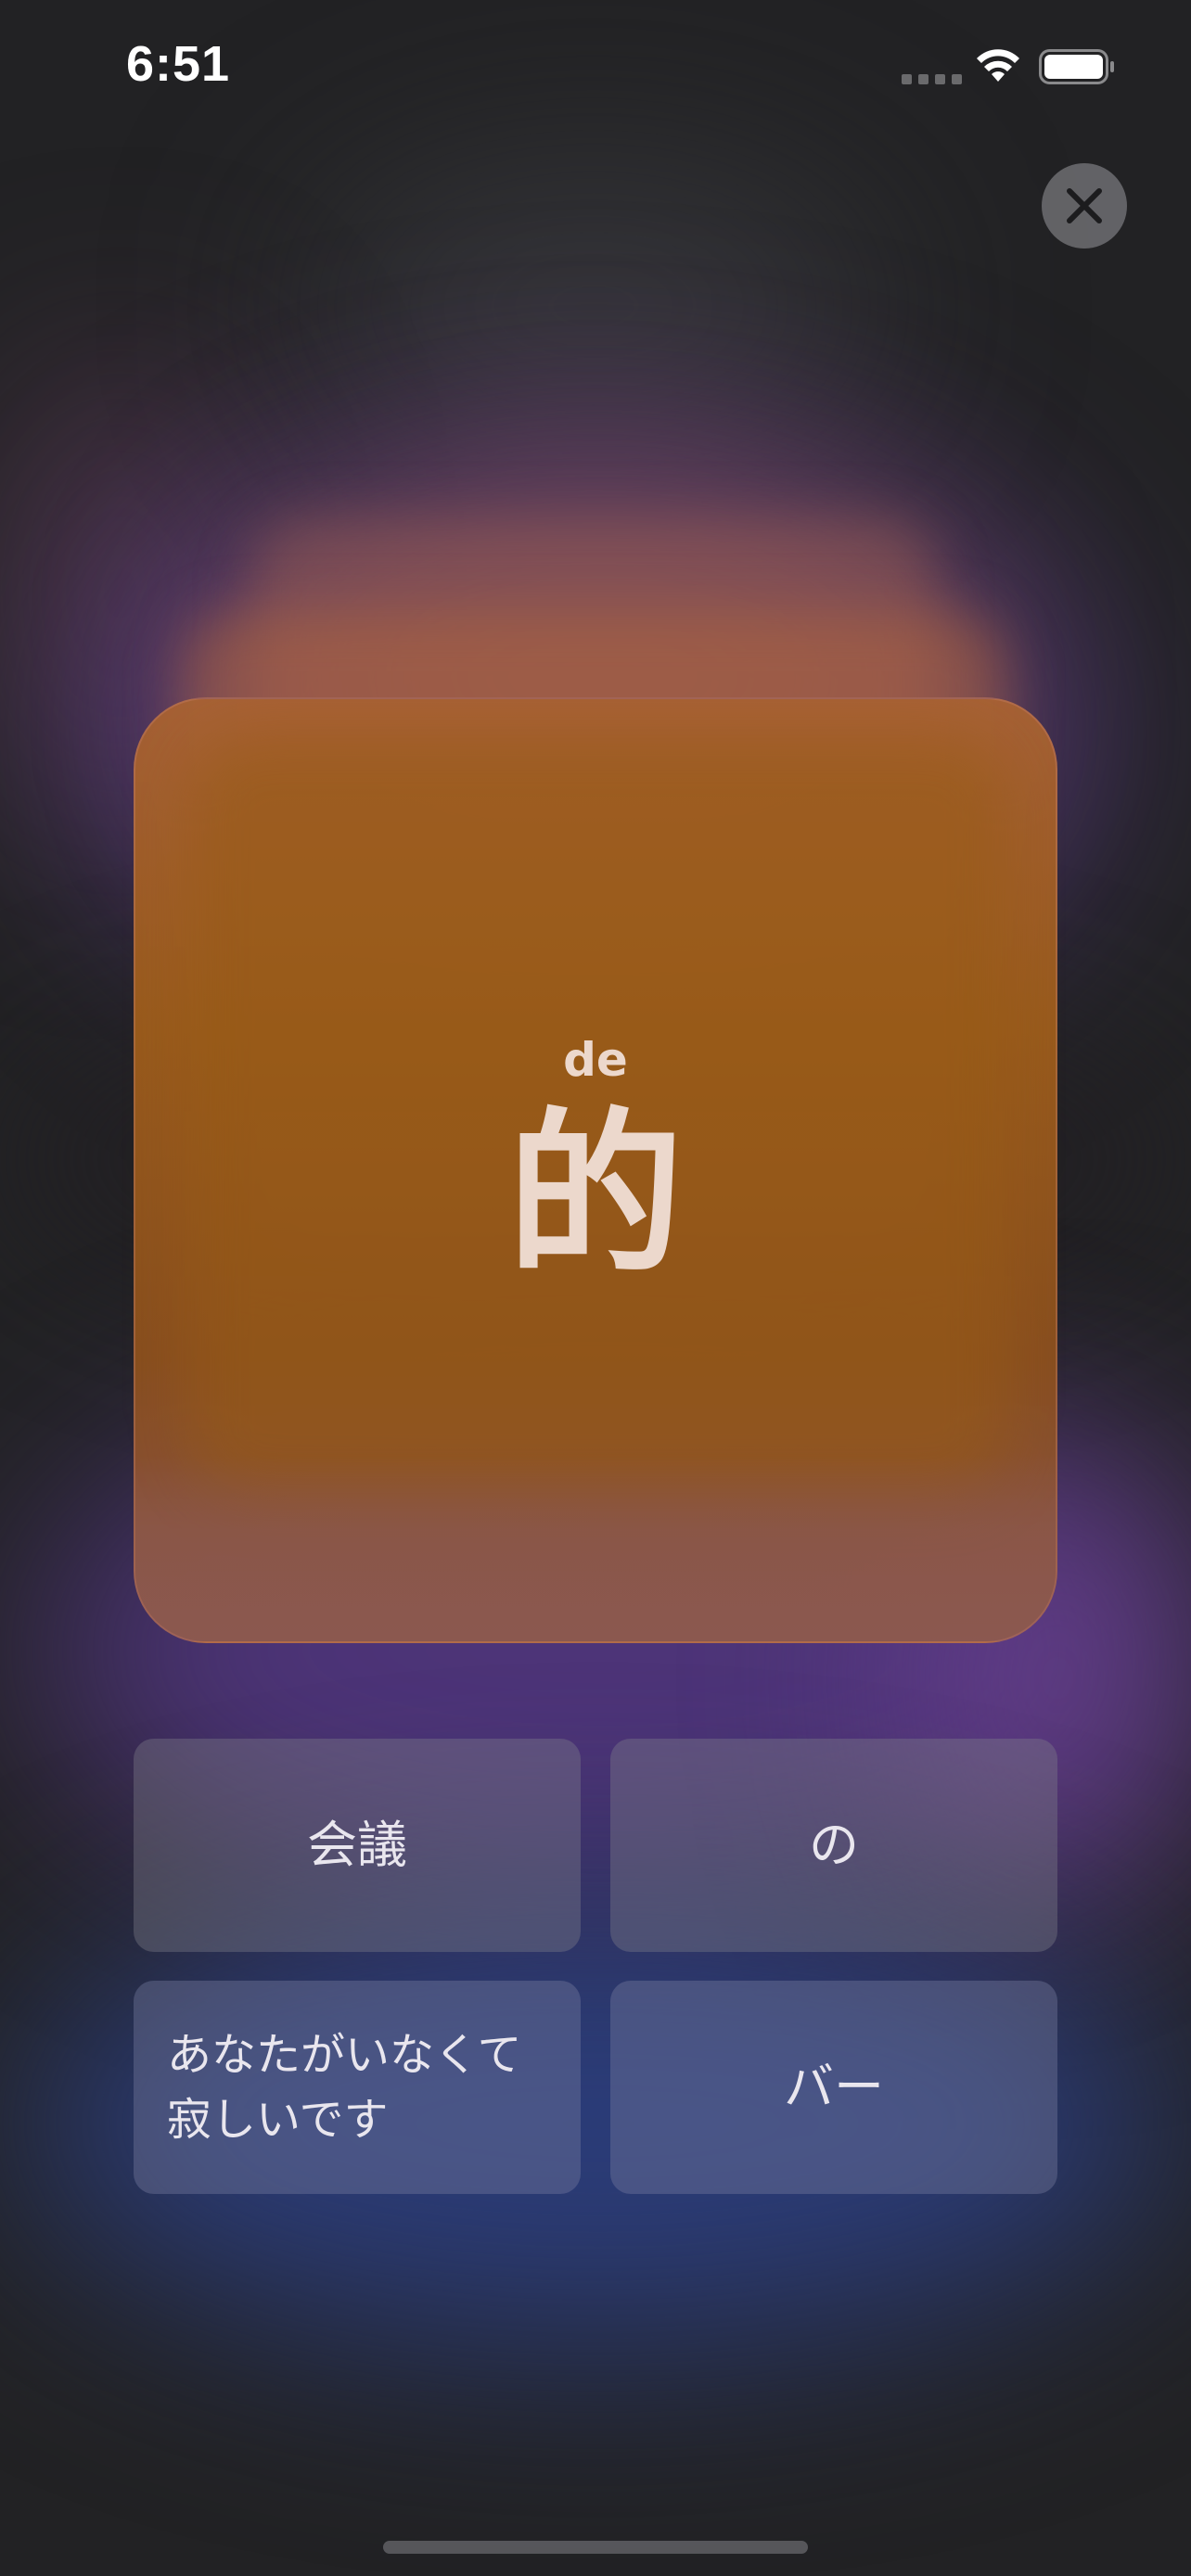 This screenshot has width=1191, height=2576. I want to click on answer-option-label: 会議, so click(357, 1845).